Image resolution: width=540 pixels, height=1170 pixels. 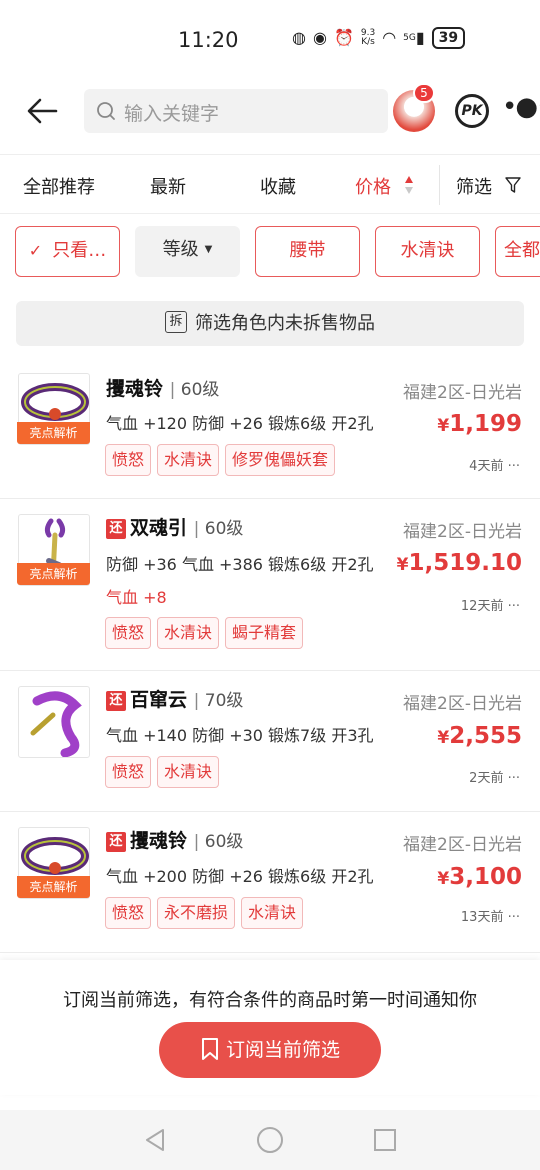 What do you see at coordinates (486, 466) in the screenshot?
I see `time-text: 4天前` at bounding box center [486, 466].